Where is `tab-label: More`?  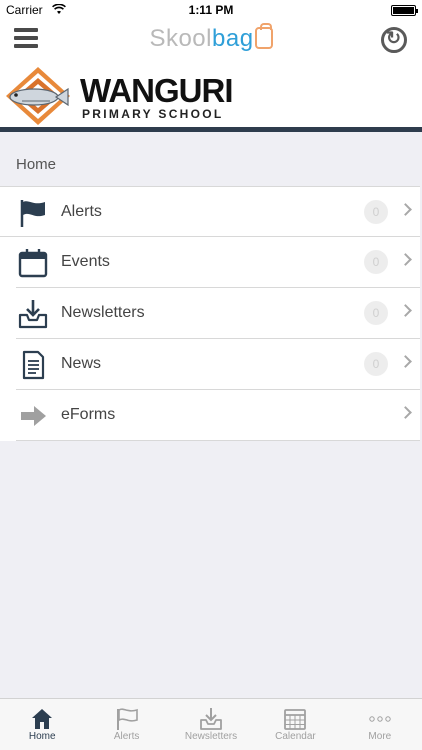
tab-label: More is located at coordinates (380, 736).